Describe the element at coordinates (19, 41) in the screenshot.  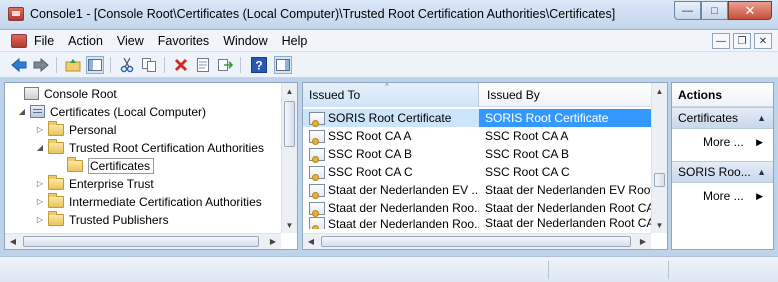
I see `console-document-icon` at that location.